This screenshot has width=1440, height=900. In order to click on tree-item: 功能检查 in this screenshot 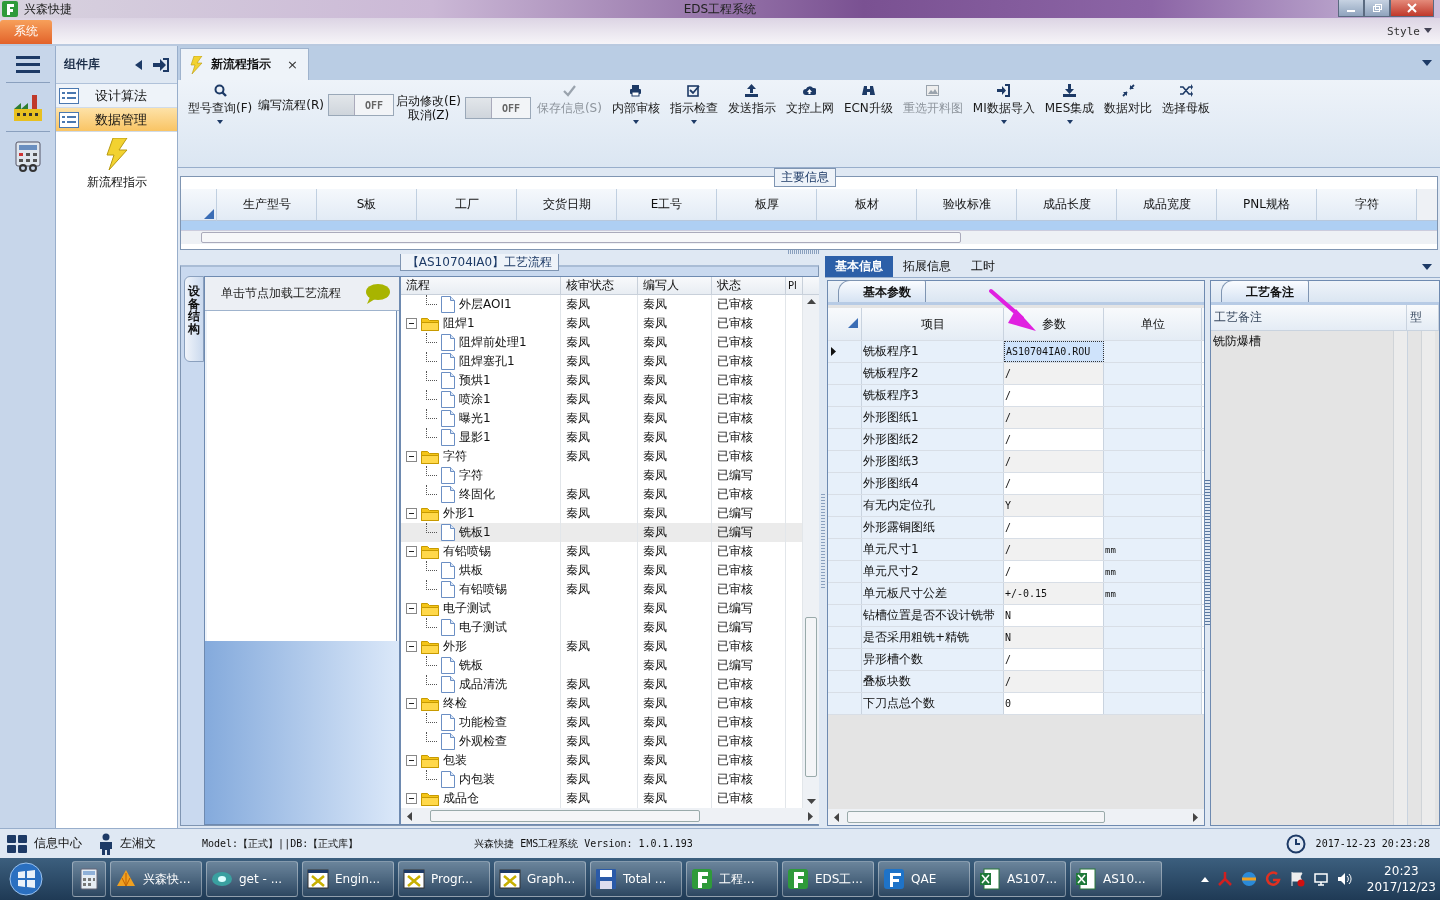, I will do `click(483, 722)`.